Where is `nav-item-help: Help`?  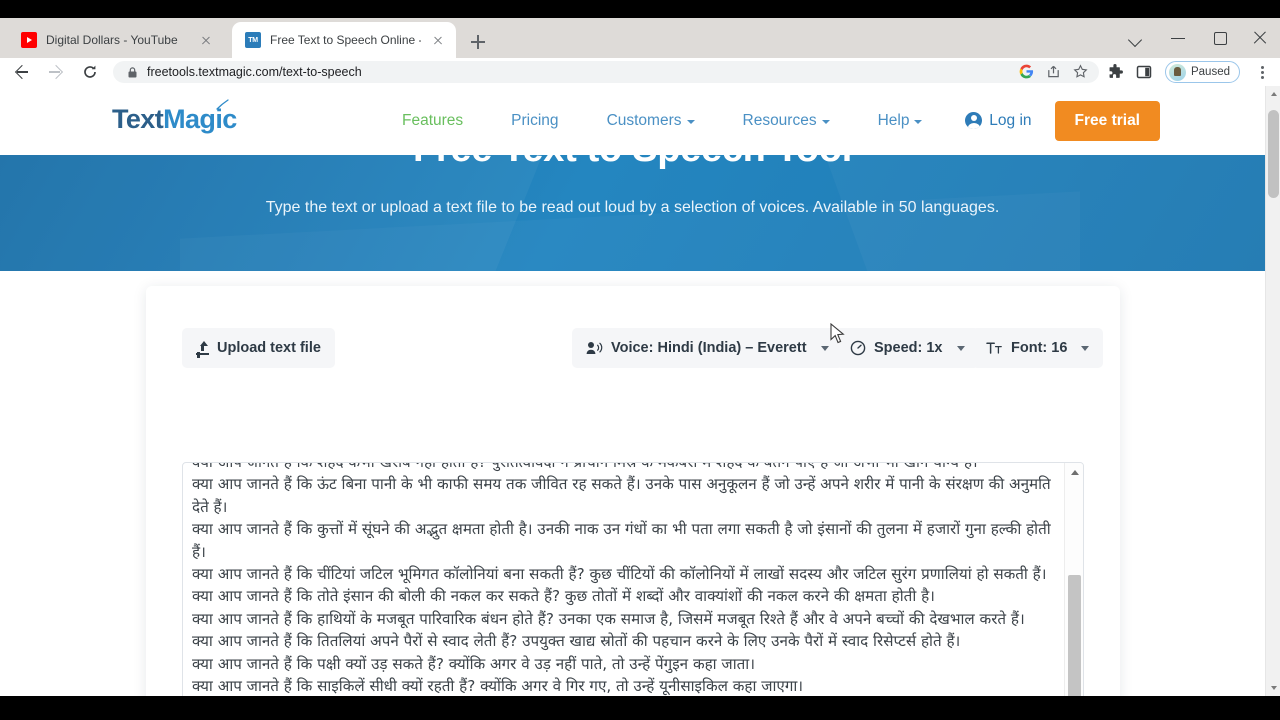
nav-item-help: Help is located at coordinates (900, 121).